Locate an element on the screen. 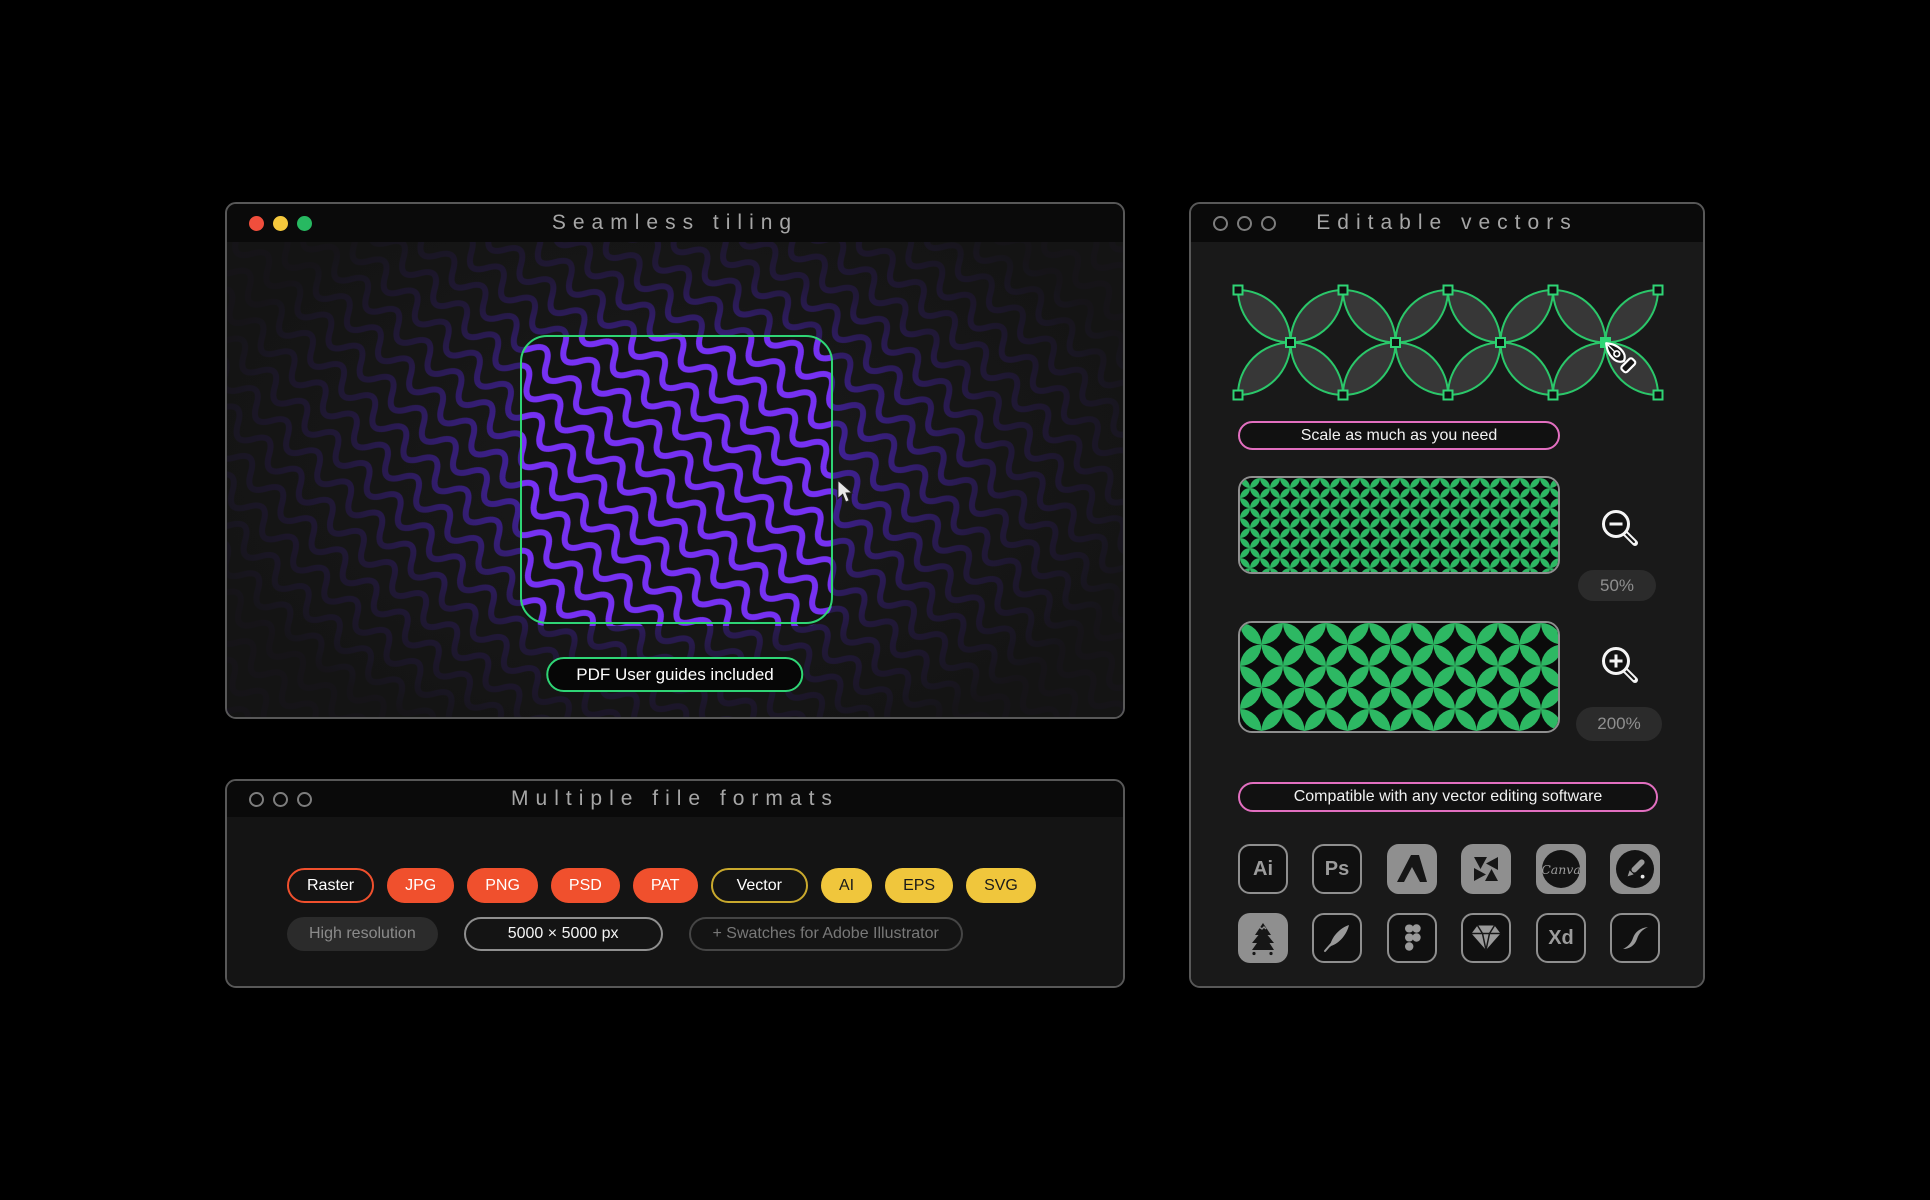 The height and width of the screenshot is (1200, 1930). affinity-designer-icon is located at coordinates (1412, 869).